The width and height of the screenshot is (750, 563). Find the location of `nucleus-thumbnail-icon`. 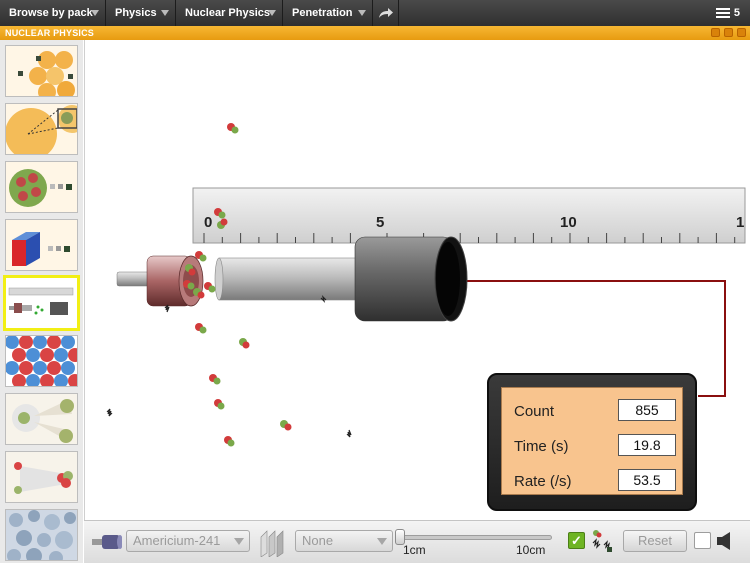

nucleus-thumbnail-icon is located at coordinates (41, 71).